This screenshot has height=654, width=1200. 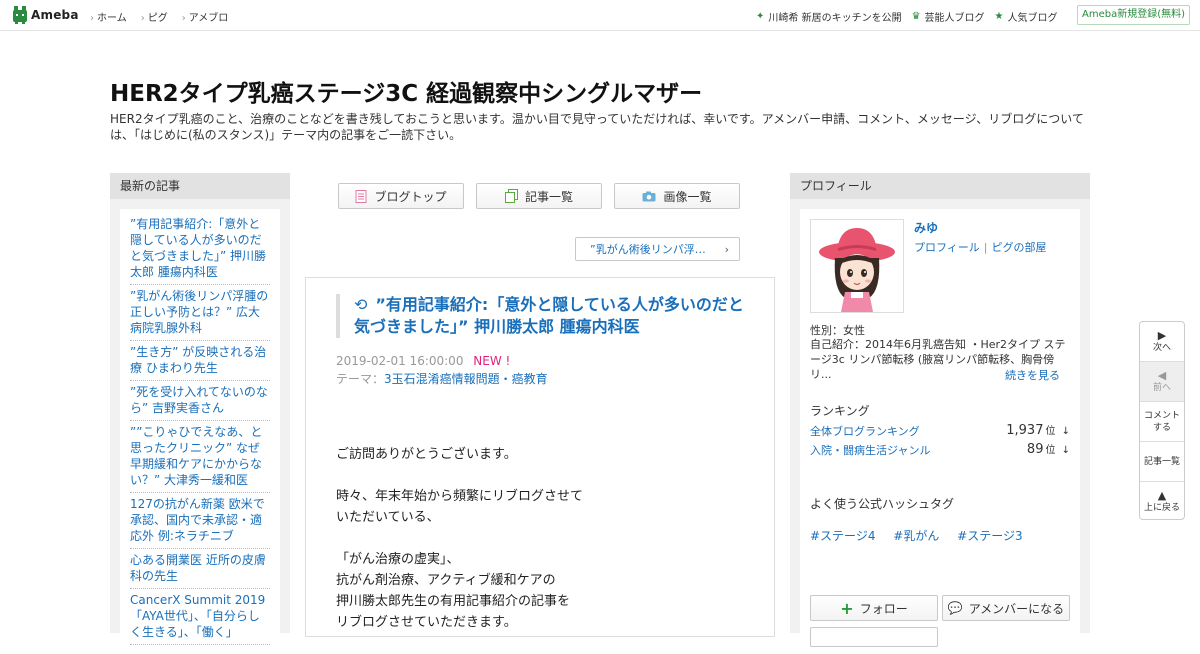 I want to click on ranking-number: 89, so click(x=1035, y=449).